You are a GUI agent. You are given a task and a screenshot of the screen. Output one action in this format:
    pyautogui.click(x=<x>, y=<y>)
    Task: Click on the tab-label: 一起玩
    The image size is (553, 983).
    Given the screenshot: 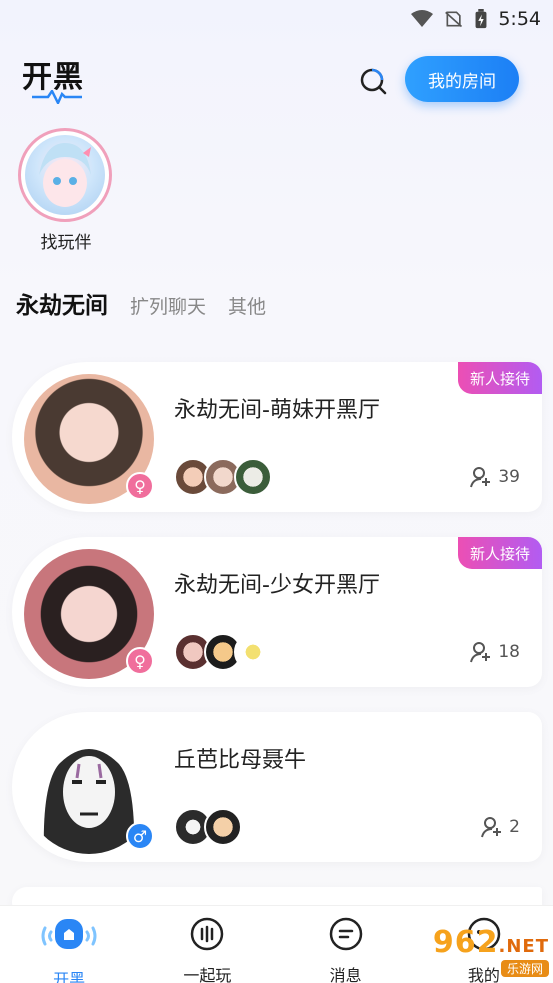 What is the action you would take?
    pyautogui.click(x=207, y=974)
    